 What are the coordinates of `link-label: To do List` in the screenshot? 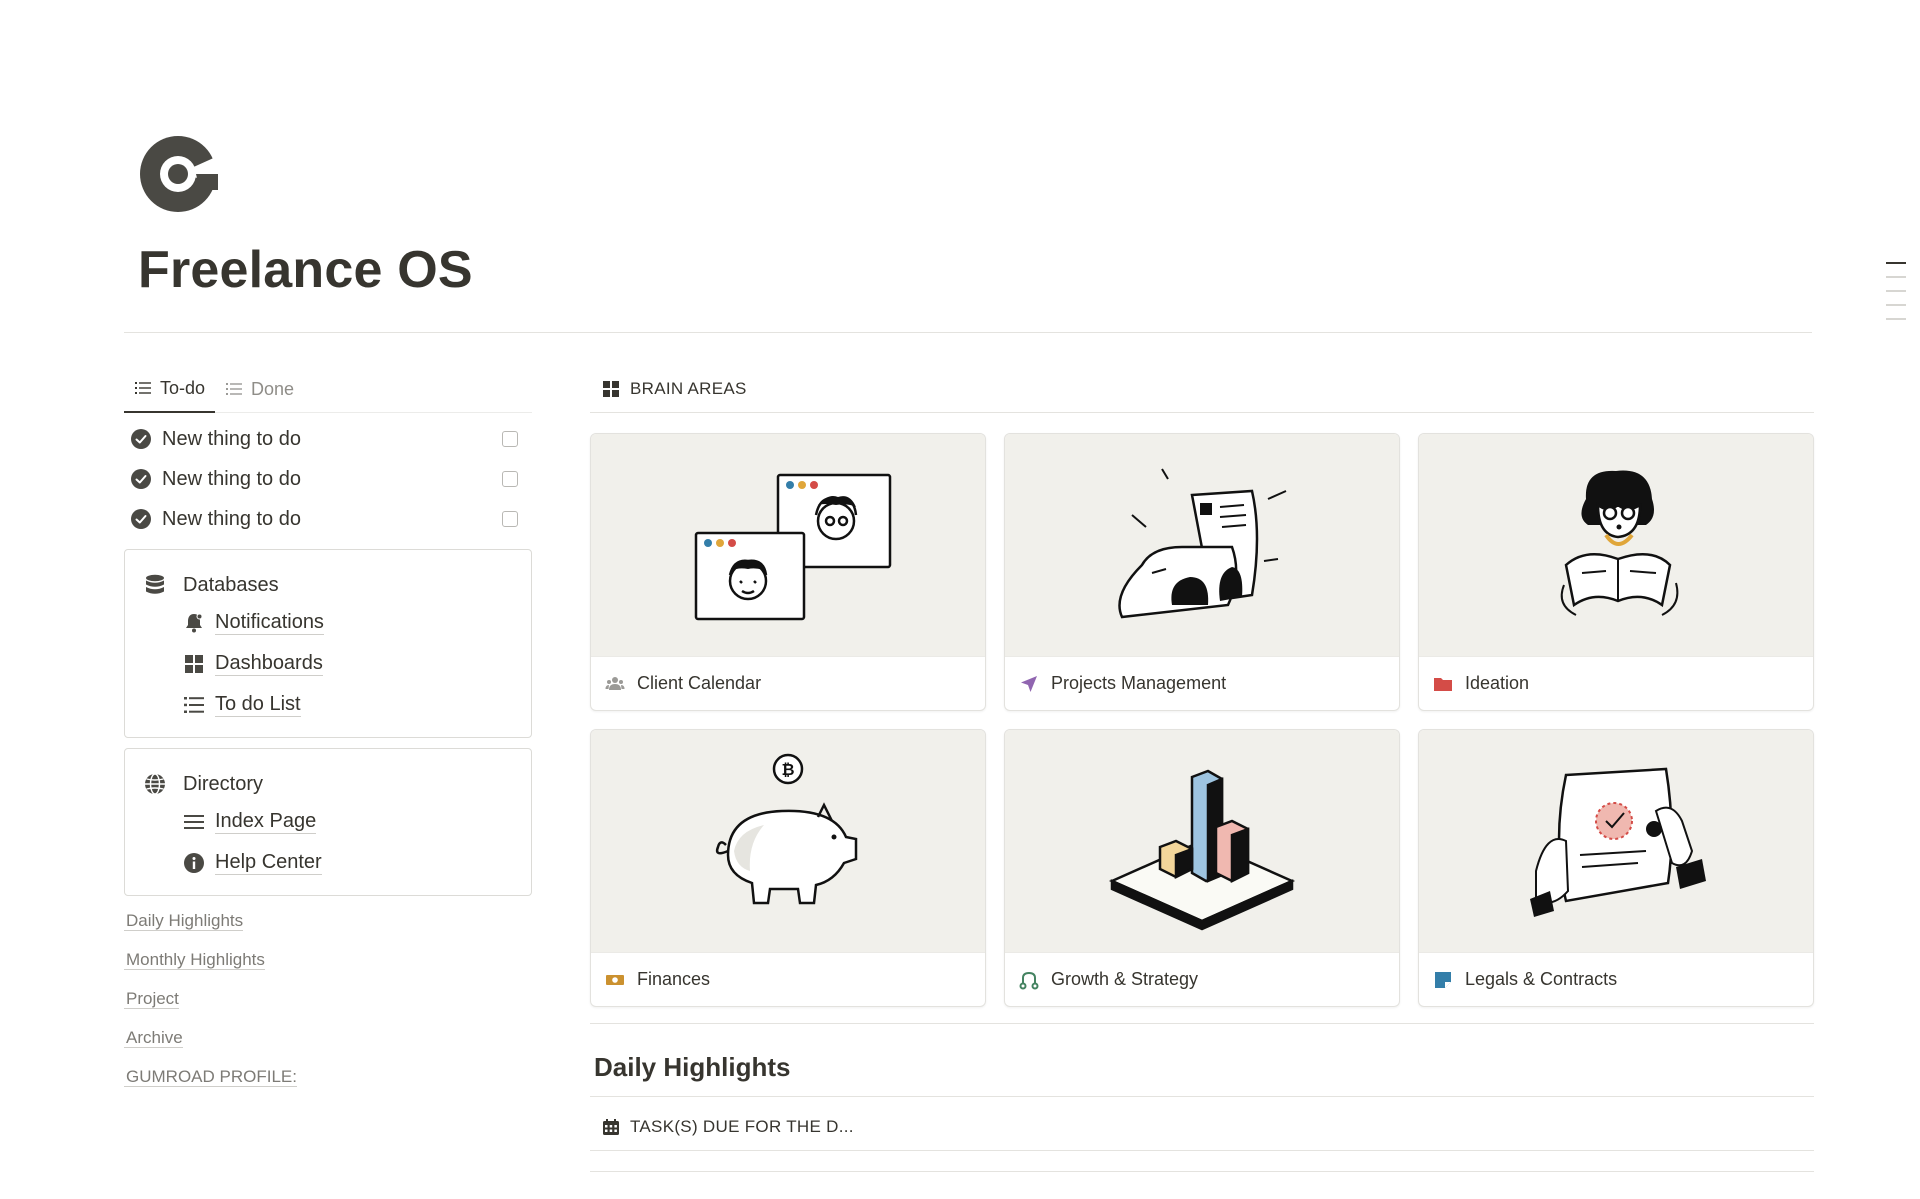 It's located at (258, 704).